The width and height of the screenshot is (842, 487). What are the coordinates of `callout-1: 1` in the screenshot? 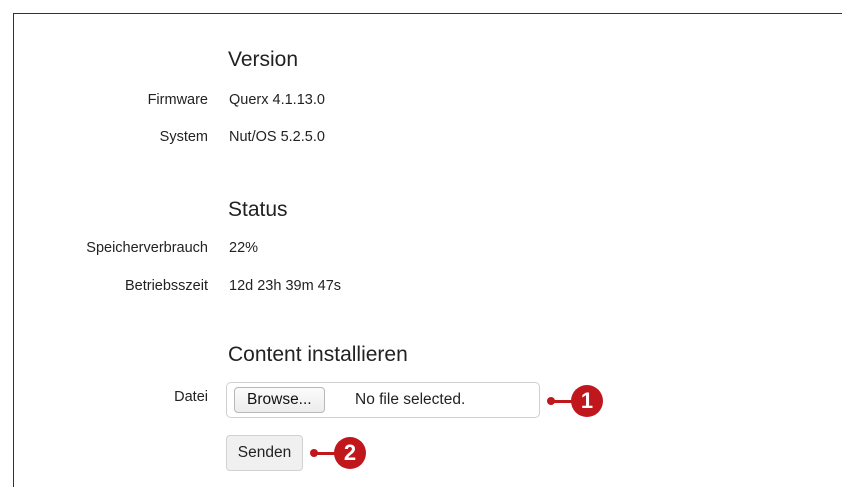 It's located at (575, 401).